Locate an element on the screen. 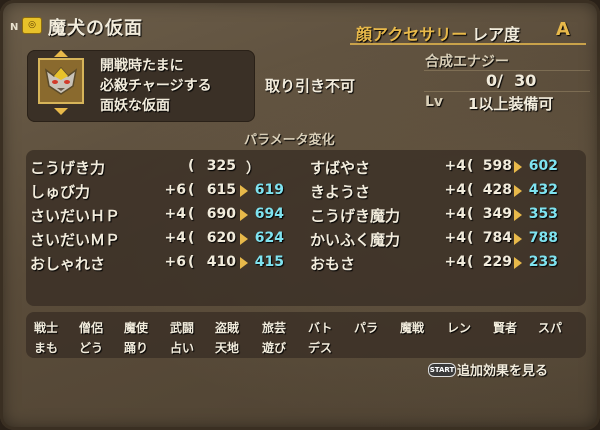  job-label: スパ is located at coordinates (550, 328).